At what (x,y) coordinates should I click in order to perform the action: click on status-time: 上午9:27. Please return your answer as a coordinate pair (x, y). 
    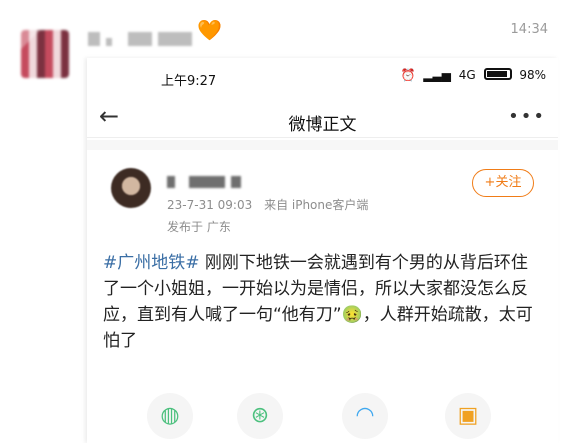
    Looking at the image, I should click on (189, 81).